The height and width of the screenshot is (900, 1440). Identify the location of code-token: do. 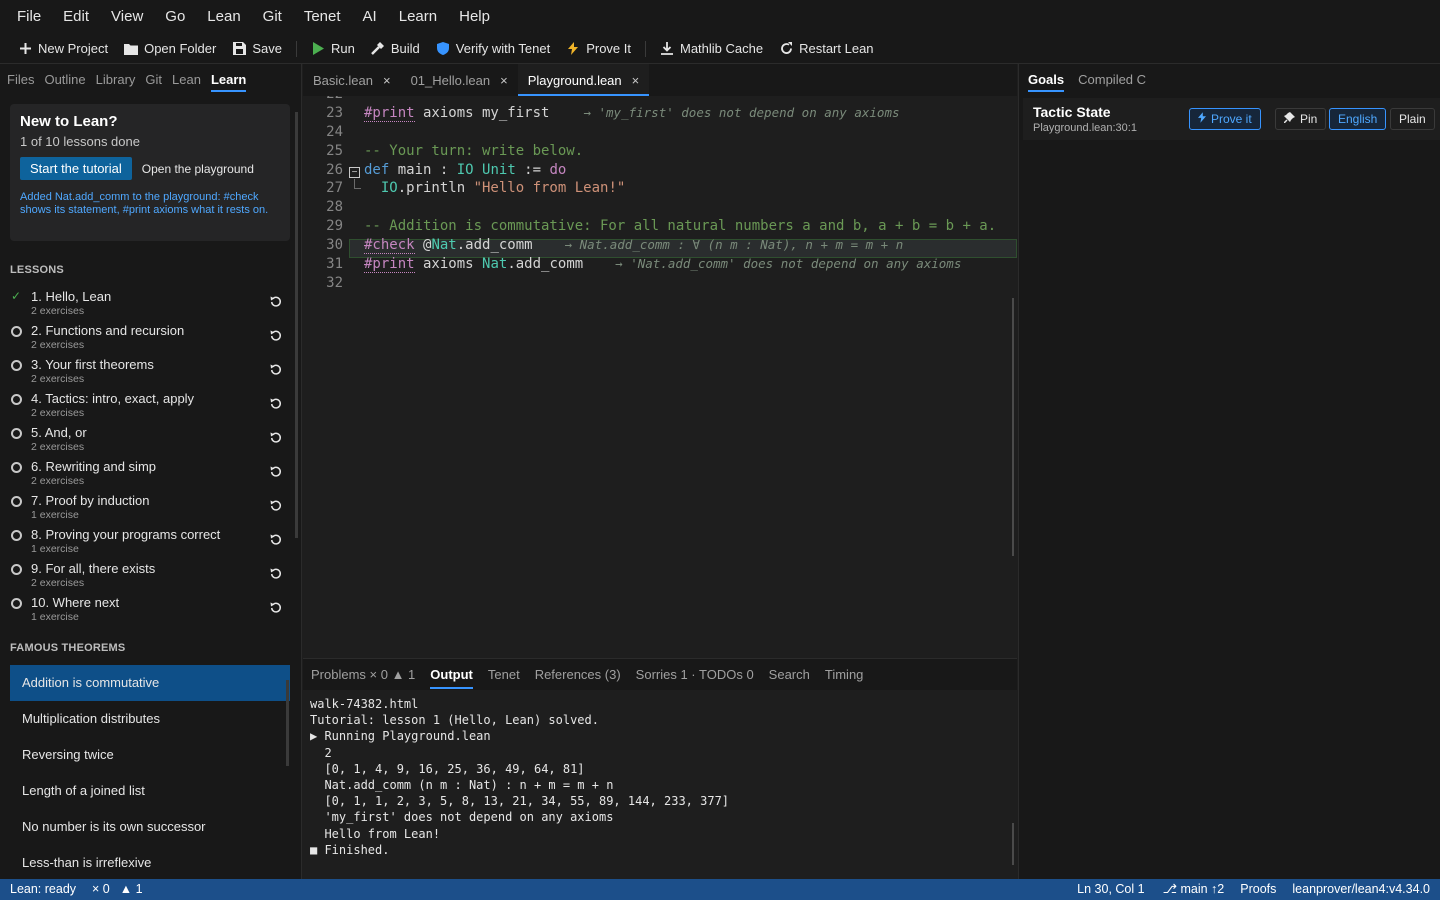
(558, 169).